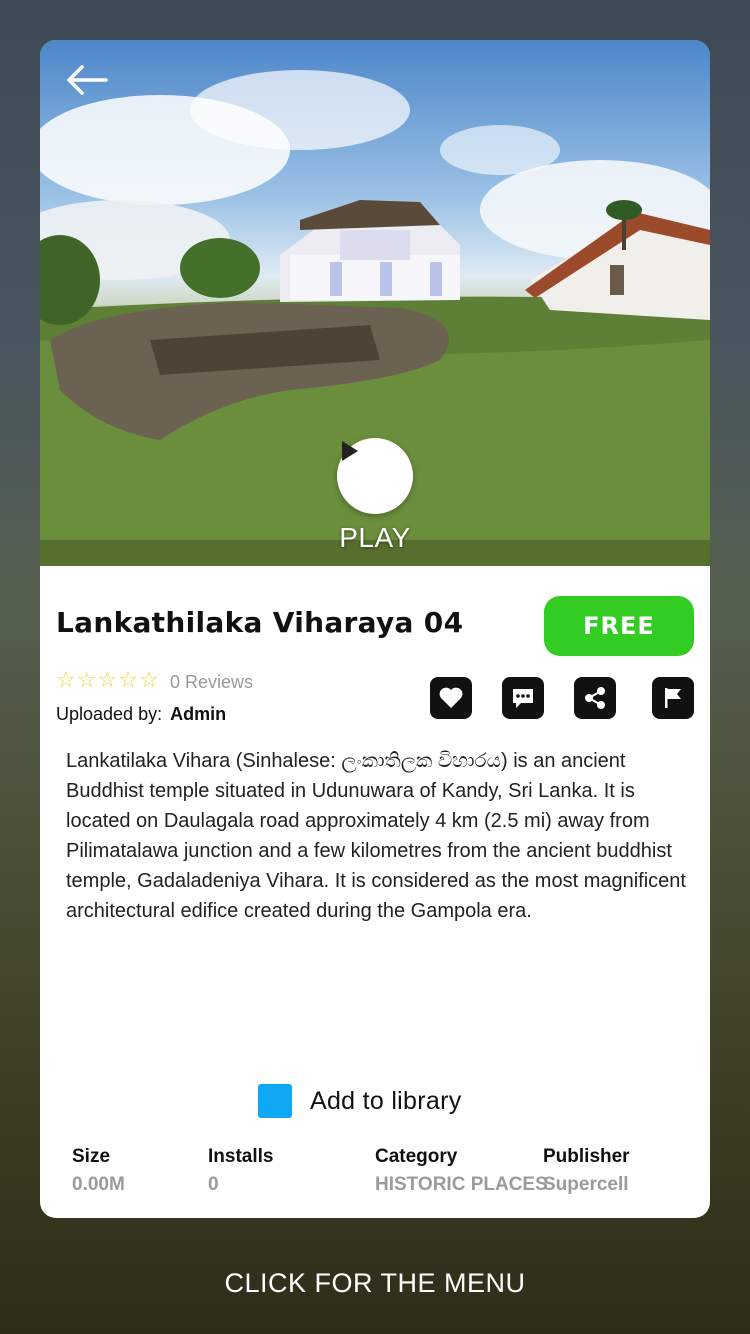 The image size is (750, 1334). Describe the element at coordinates (416, 1156) in the screenshot. I see `stat-category-label: Category` at that location.